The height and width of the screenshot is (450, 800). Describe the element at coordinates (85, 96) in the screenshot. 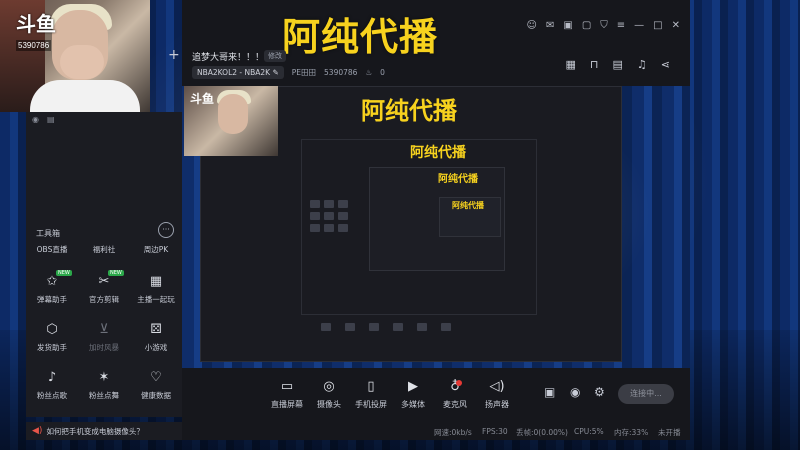

I see `streamer-shirt` at that location.